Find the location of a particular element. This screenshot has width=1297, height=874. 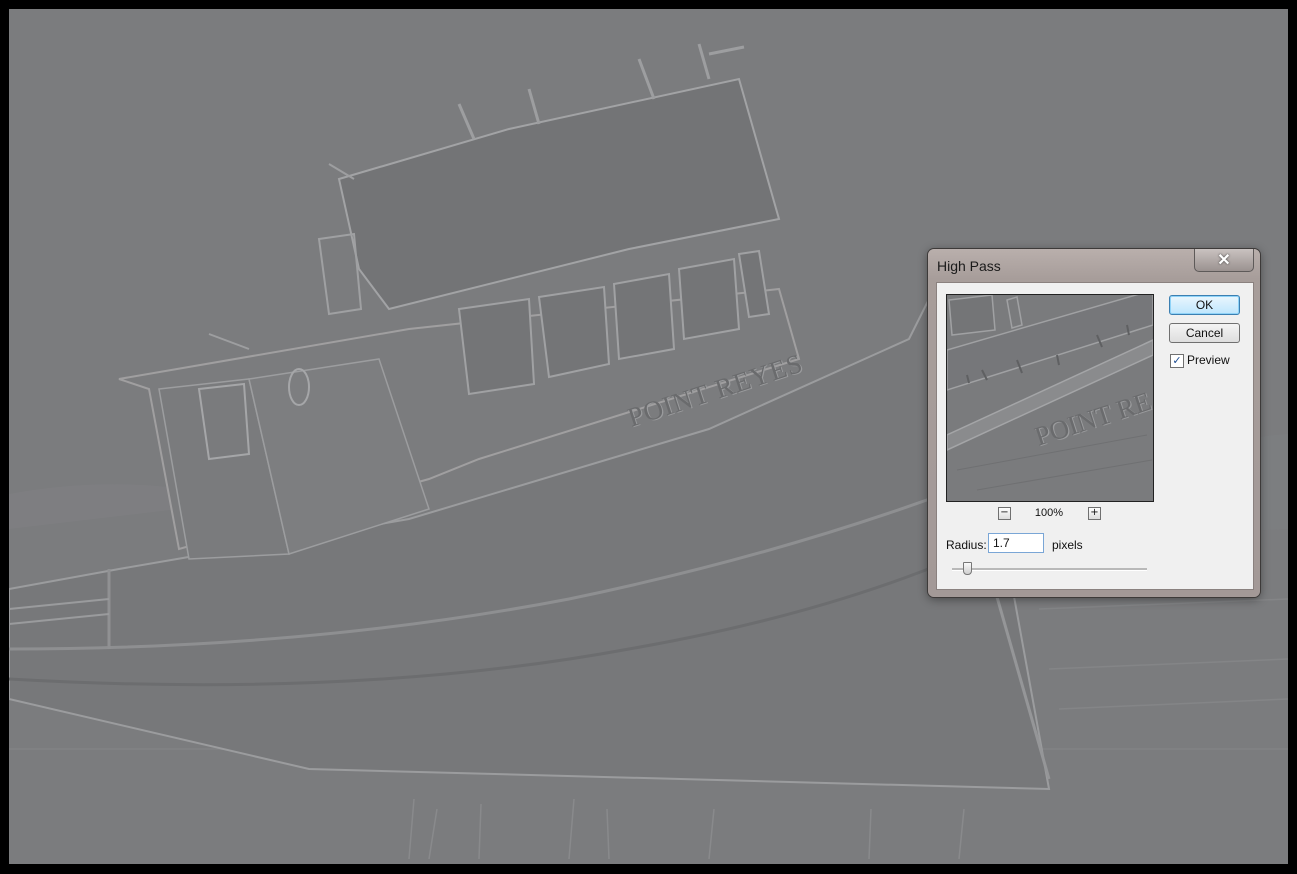

close-button: ✕ is located at coordinates (1224, 260).